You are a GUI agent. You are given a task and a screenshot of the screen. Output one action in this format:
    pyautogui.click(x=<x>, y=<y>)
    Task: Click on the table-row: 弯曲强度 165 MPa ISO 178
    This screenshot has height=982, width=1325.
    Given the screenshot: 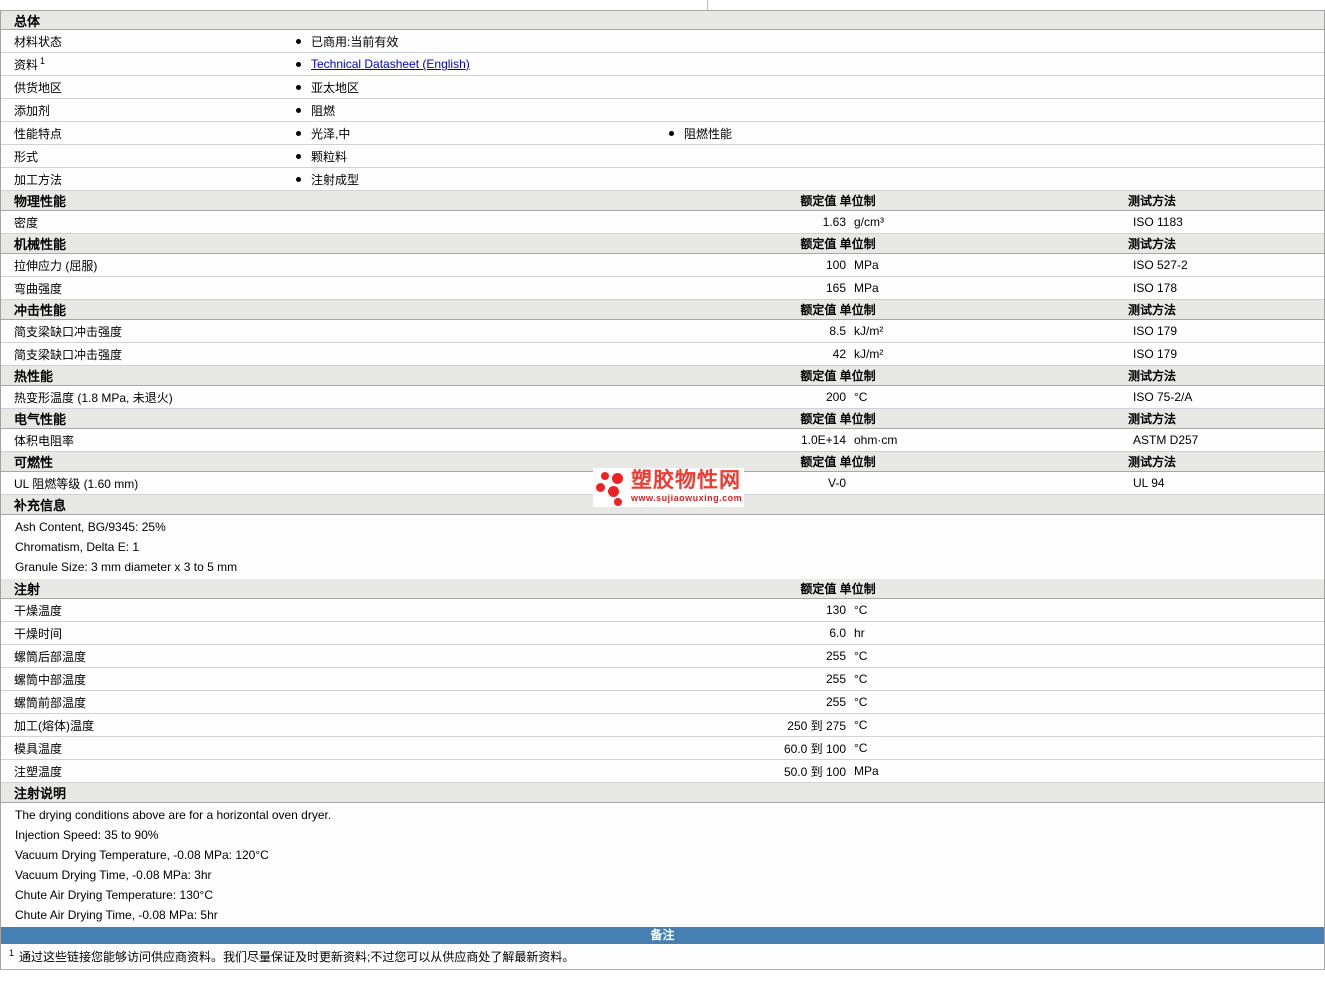 What is the action you would take?
    pyautogui.click(x=662, y=288)
    